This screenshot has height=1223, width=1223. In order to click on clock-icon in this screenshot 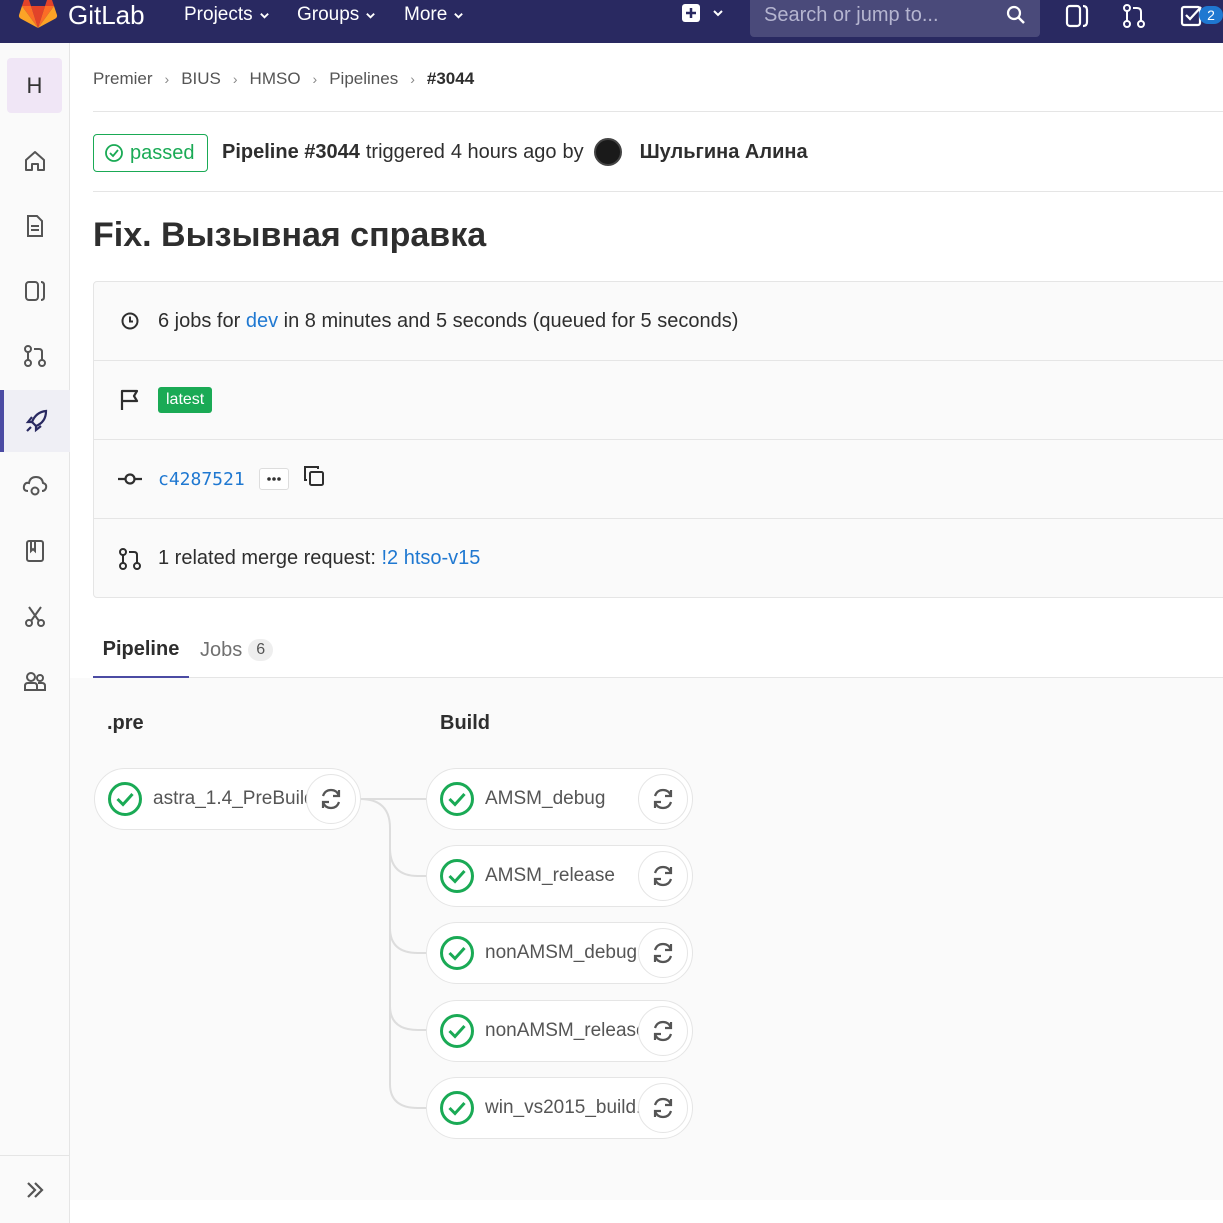, I will do `click(130, 321)`.